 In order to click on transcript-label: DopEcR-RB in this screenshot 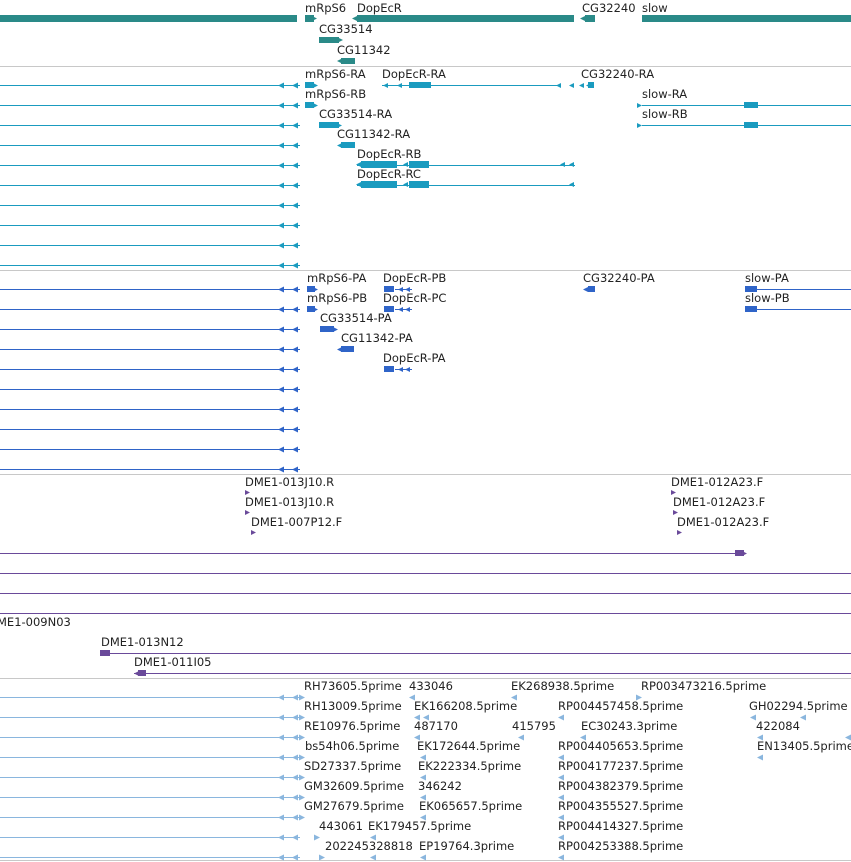, I will do `click(389, 154)`.